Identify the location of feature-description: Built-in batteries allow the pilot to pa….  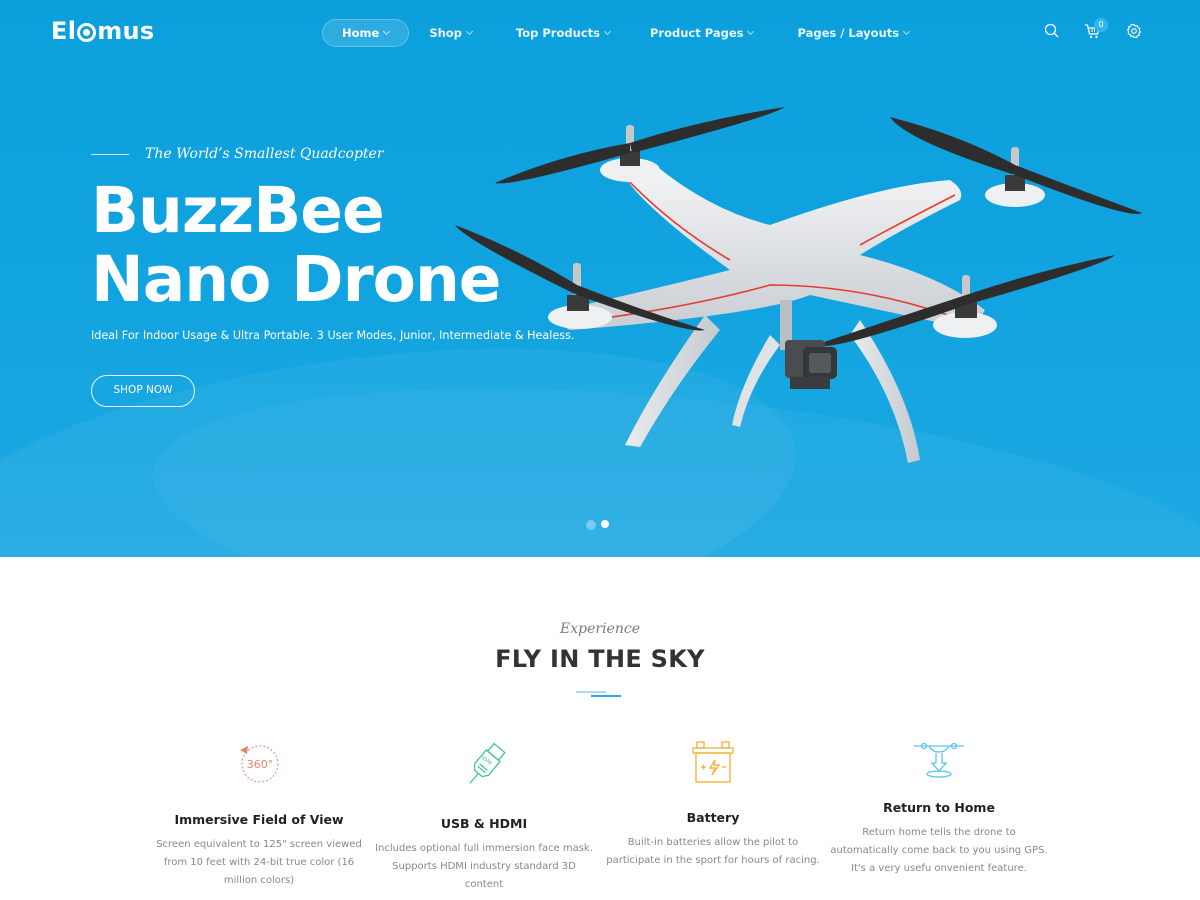
(713, 851).